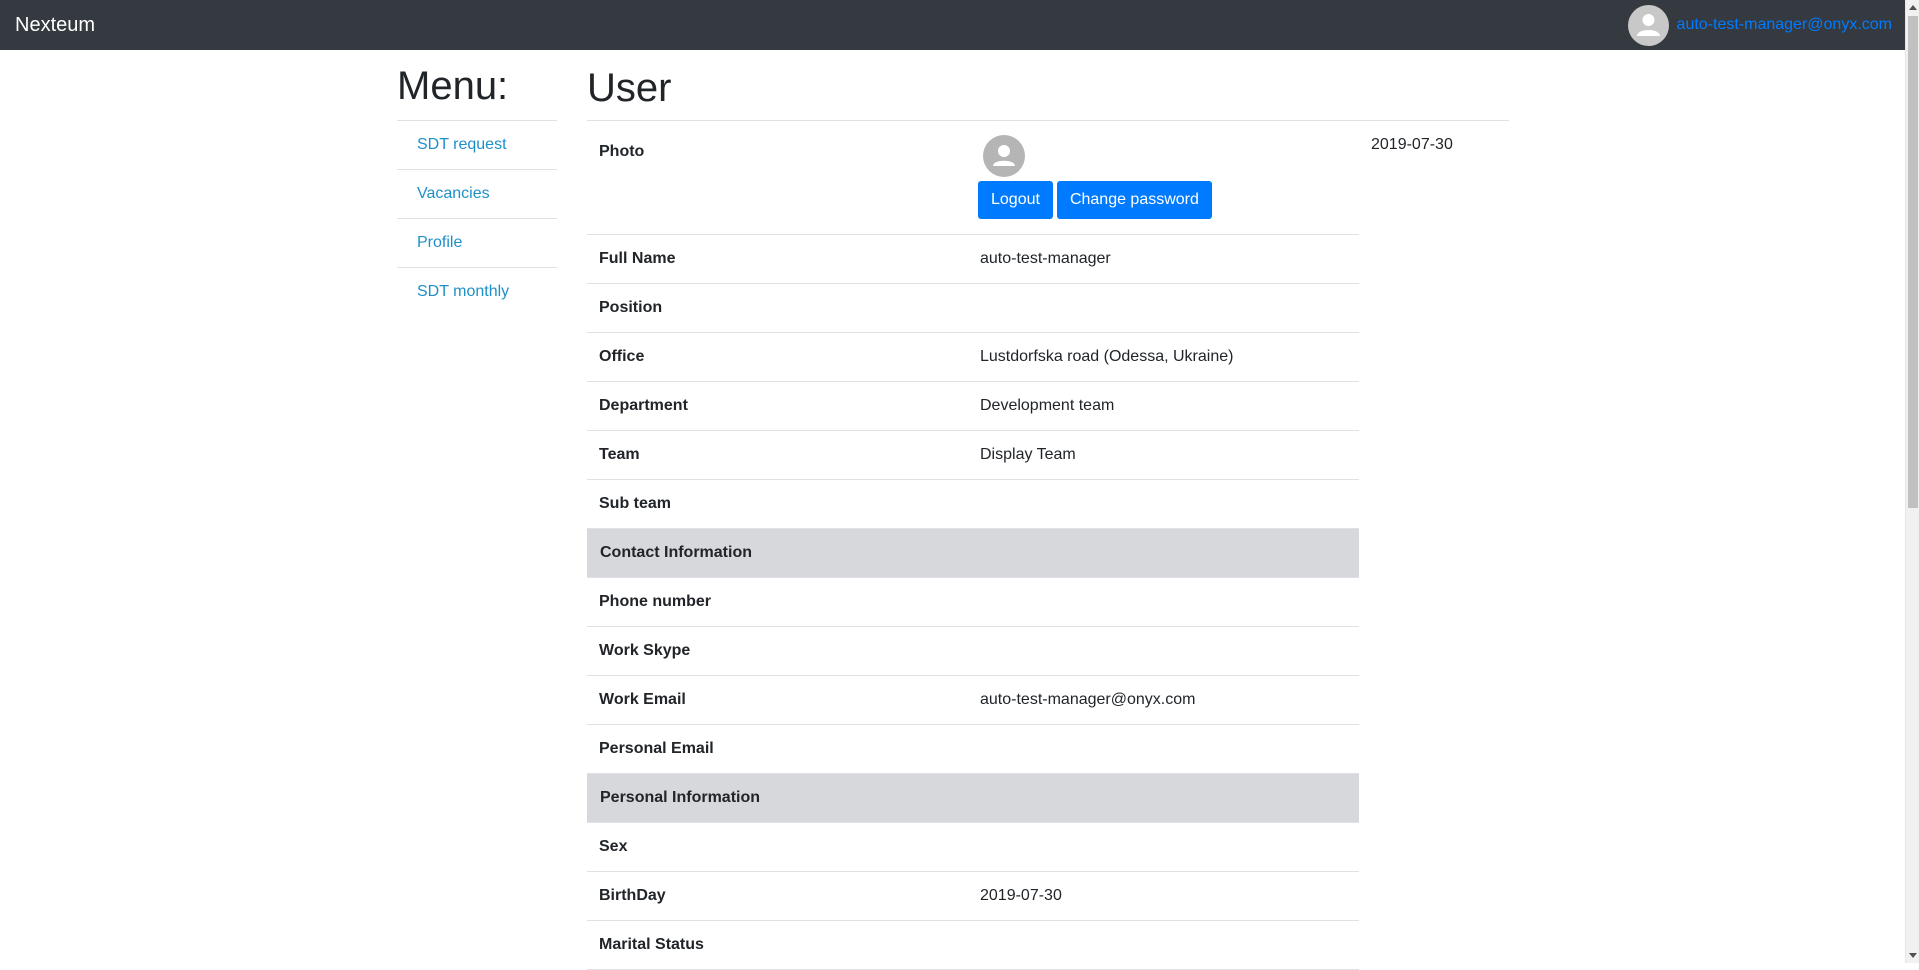  I want to click on row-label: Sex, so click(777, 847).